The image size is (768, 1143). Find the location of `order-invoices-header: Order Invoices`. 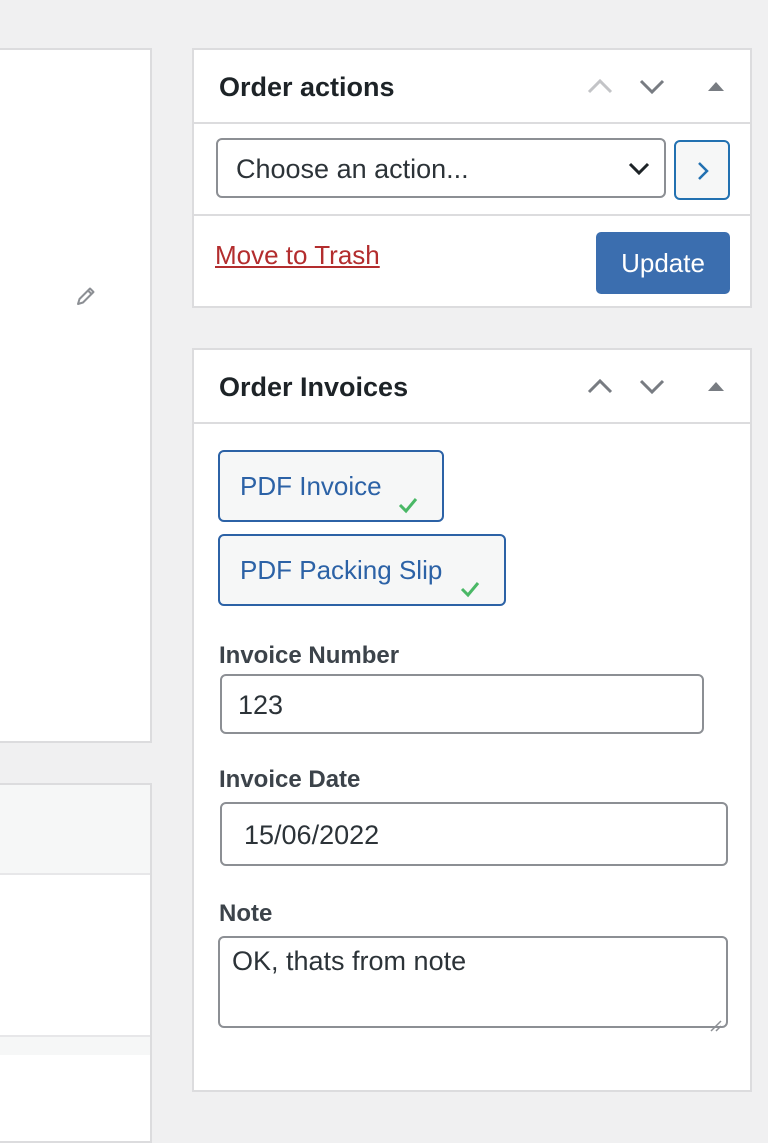

order-invoices-header: Order Invoices is located at coordinates (472, 387).